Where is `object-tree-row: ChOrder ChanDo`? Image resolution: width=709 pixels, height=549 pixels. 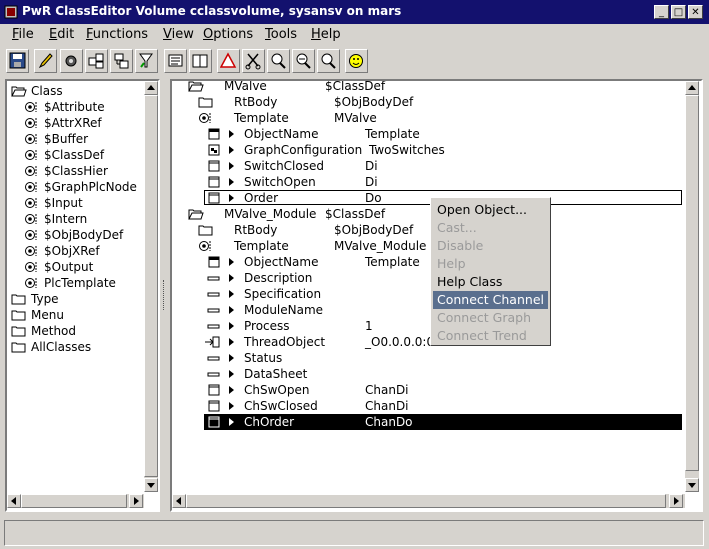
object-tree-row: ChOrder ChanDo is located at coordinates (427, 422).